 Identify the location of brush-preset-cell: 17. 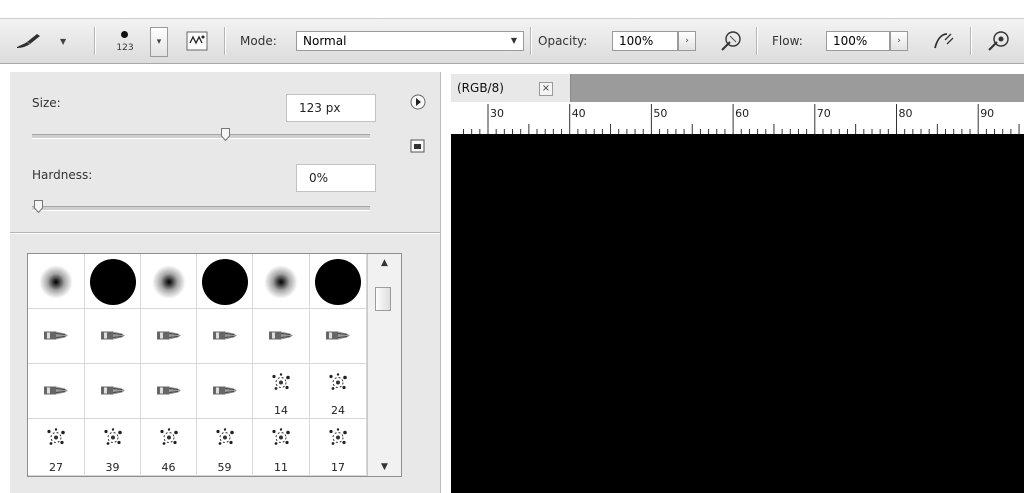
(338, 447).